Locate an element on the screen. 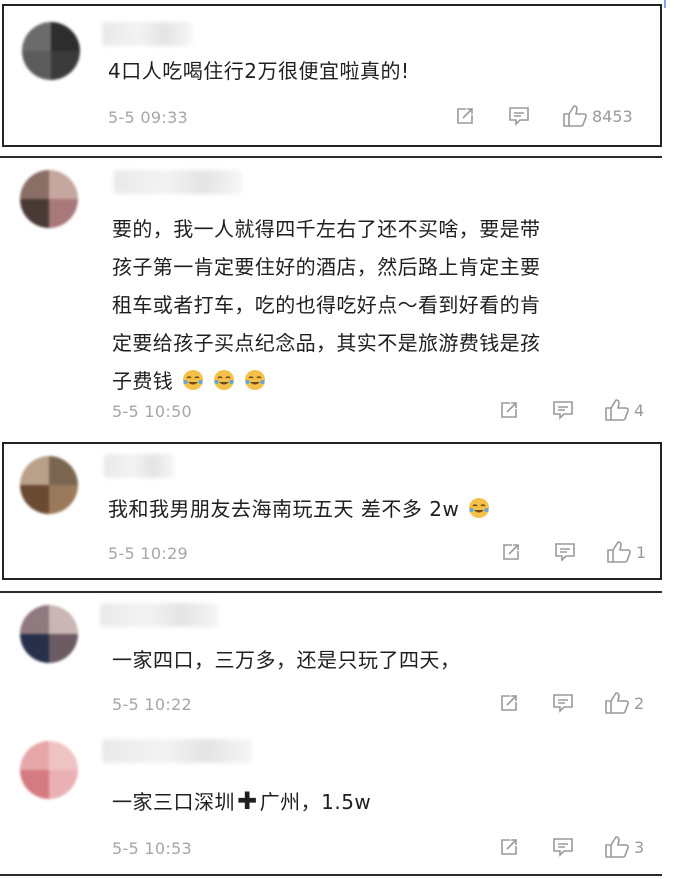 Image resolution: width=676 pixels, height=879 pixels. comment-time: 5-5 10:53 is located at coordinates (152, 848).